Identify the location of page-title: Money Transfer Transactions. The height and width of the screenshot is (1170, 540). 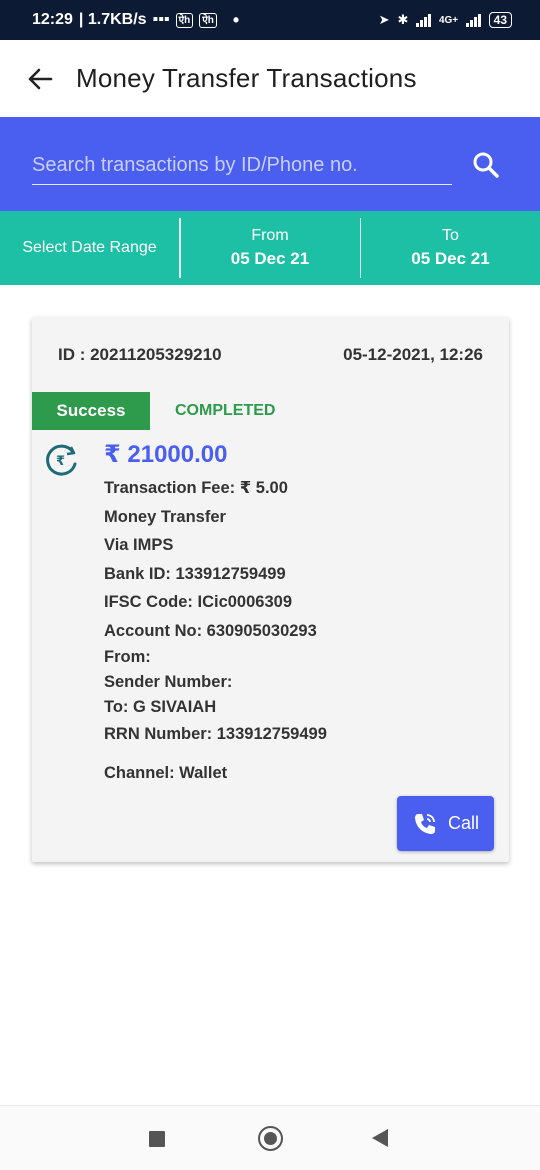
(246, 78).